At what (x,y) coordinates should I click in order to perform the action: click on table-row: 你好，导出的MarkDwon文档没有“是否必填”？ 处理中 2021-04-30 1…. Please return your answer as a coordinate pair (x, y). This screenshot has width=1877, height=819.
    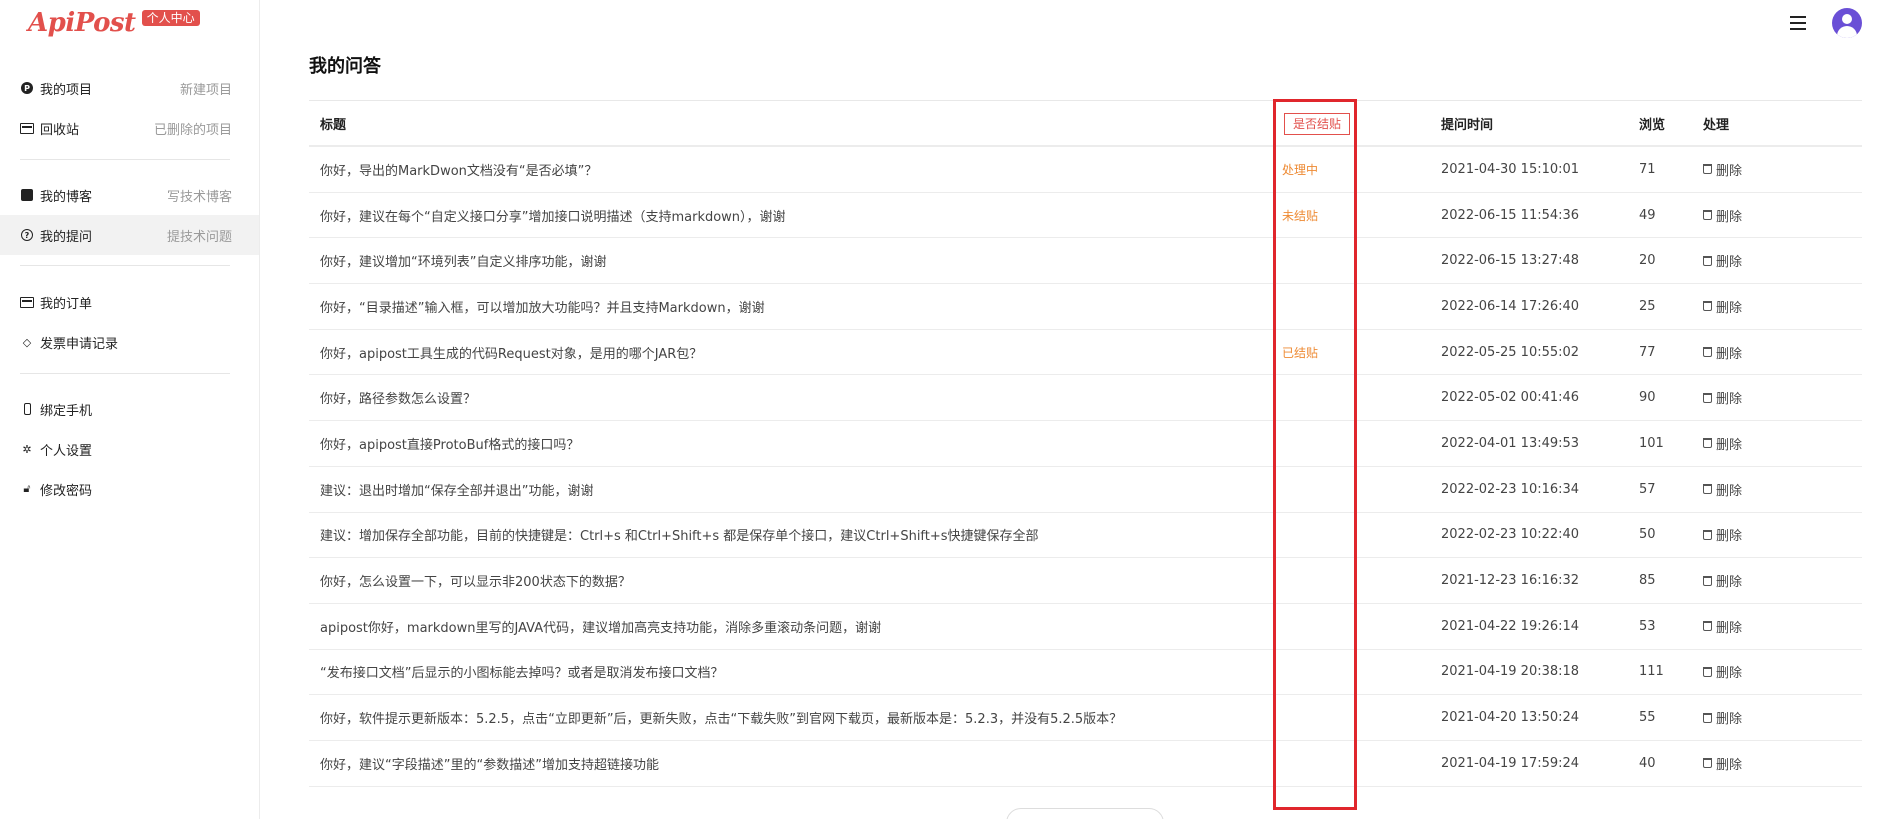
    Looking at the image, I should click on (1085, 170).